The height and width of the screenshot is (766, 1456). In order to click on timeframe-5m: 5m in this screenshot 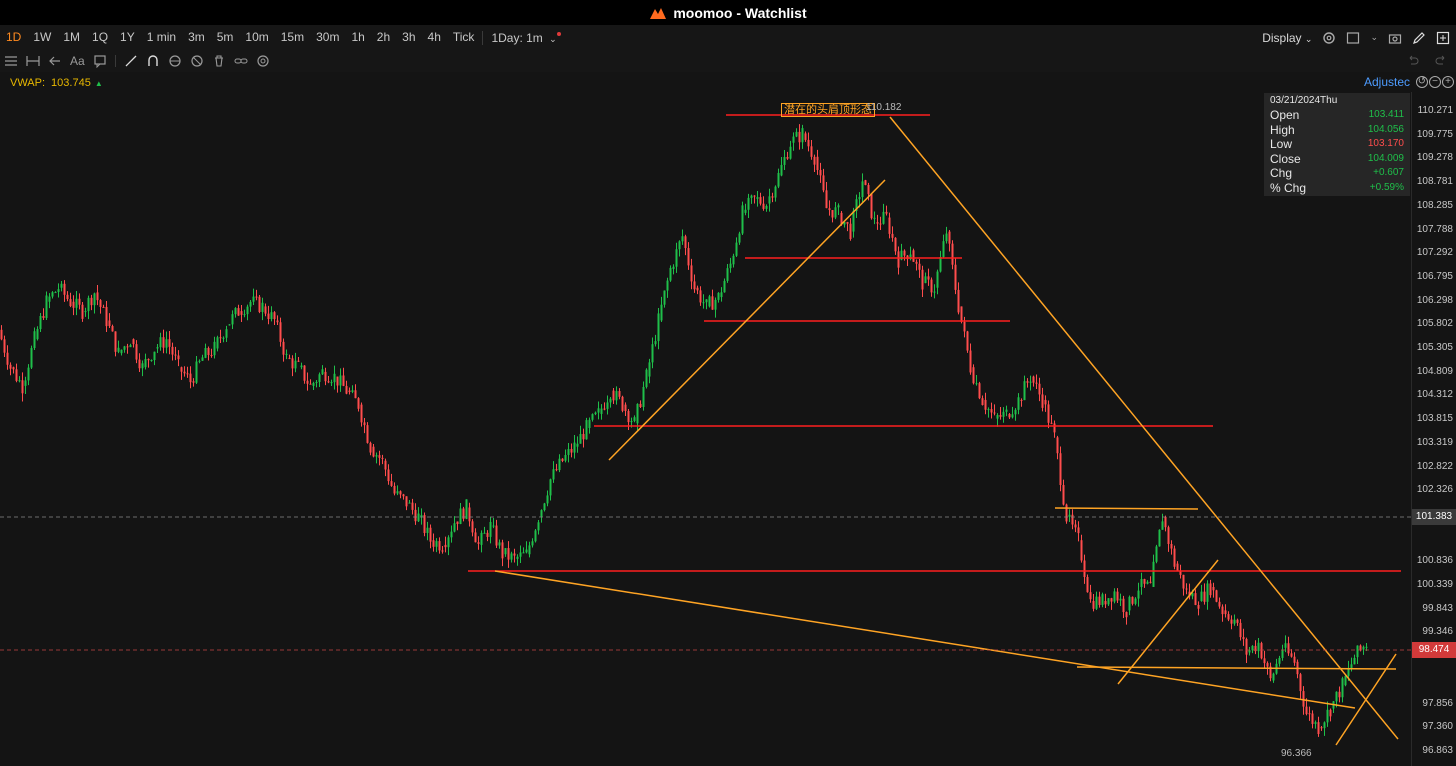, I will do `click(225, 37)`.